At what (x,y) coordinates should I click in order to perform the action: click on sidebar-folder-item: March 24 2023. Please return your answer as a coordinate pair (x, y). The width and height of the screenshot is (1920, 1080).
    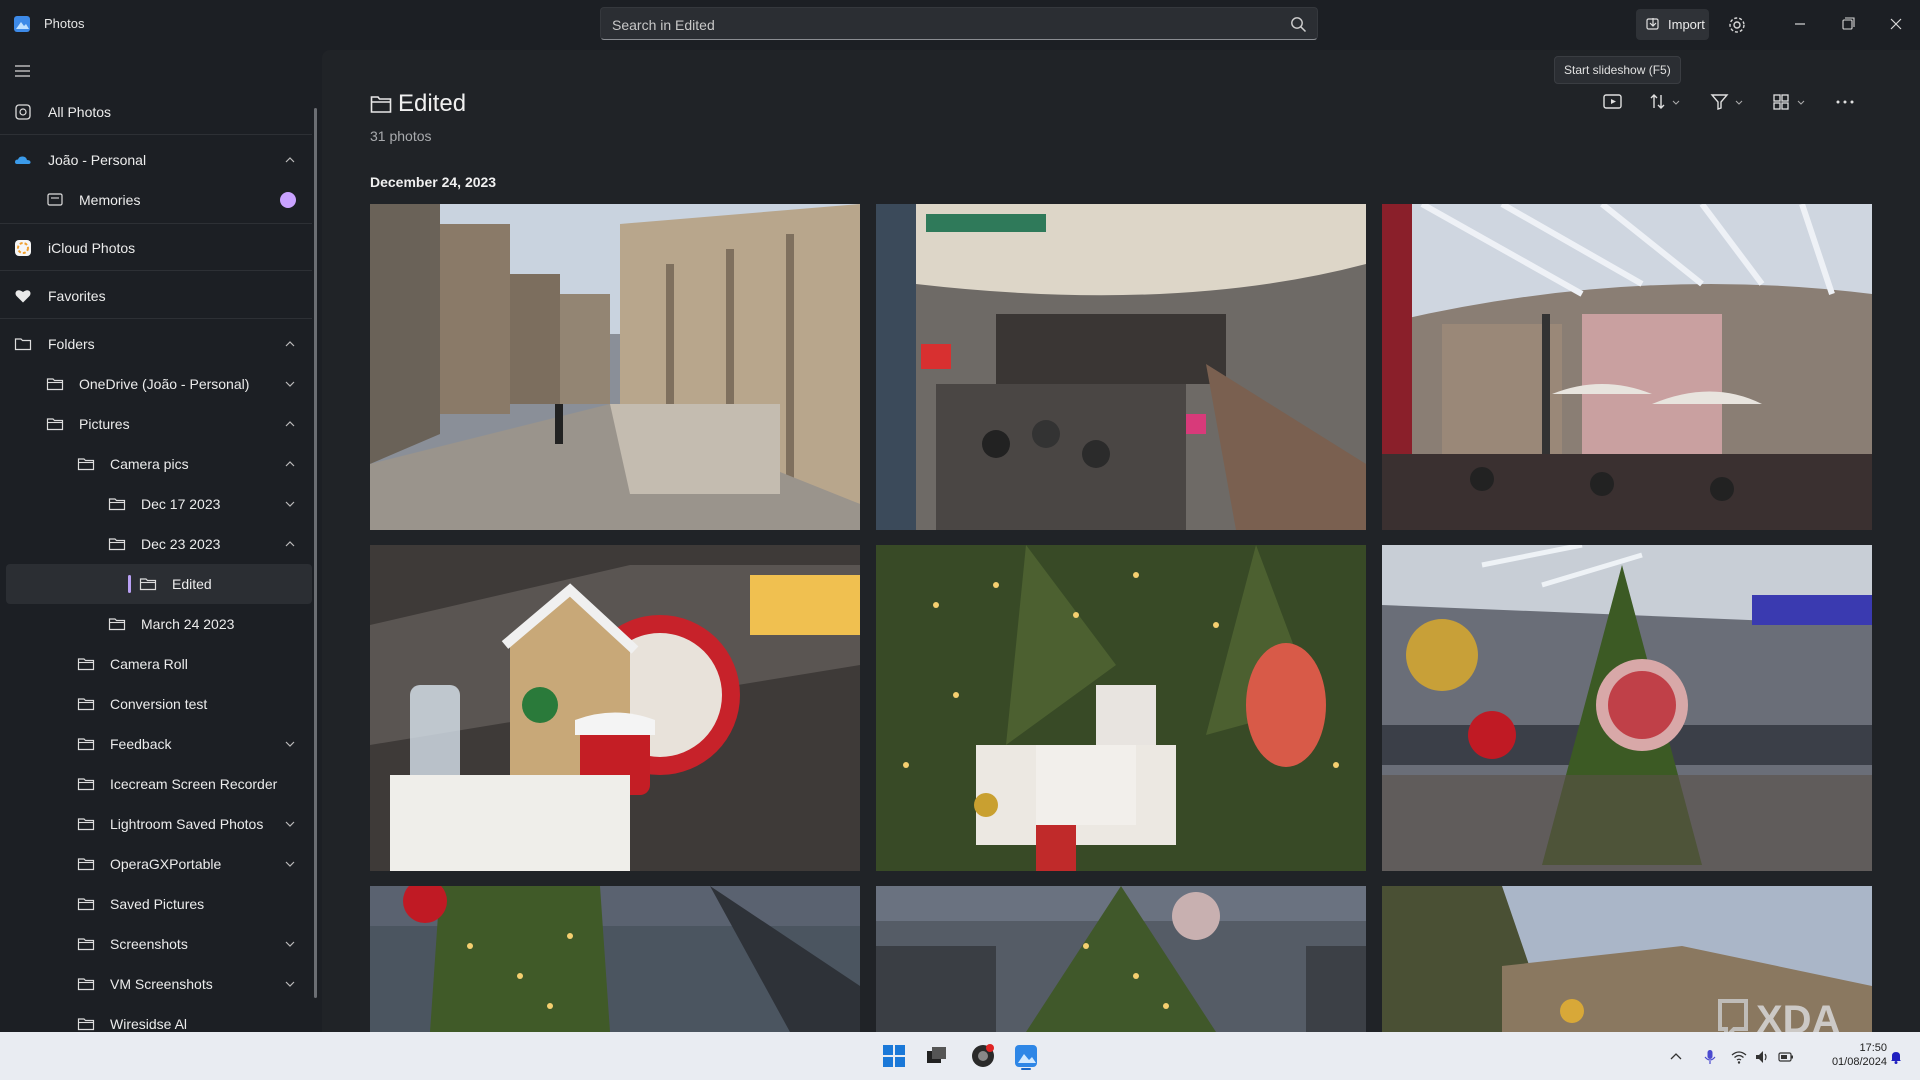
    Looking at the image, I should click on (155, 624).